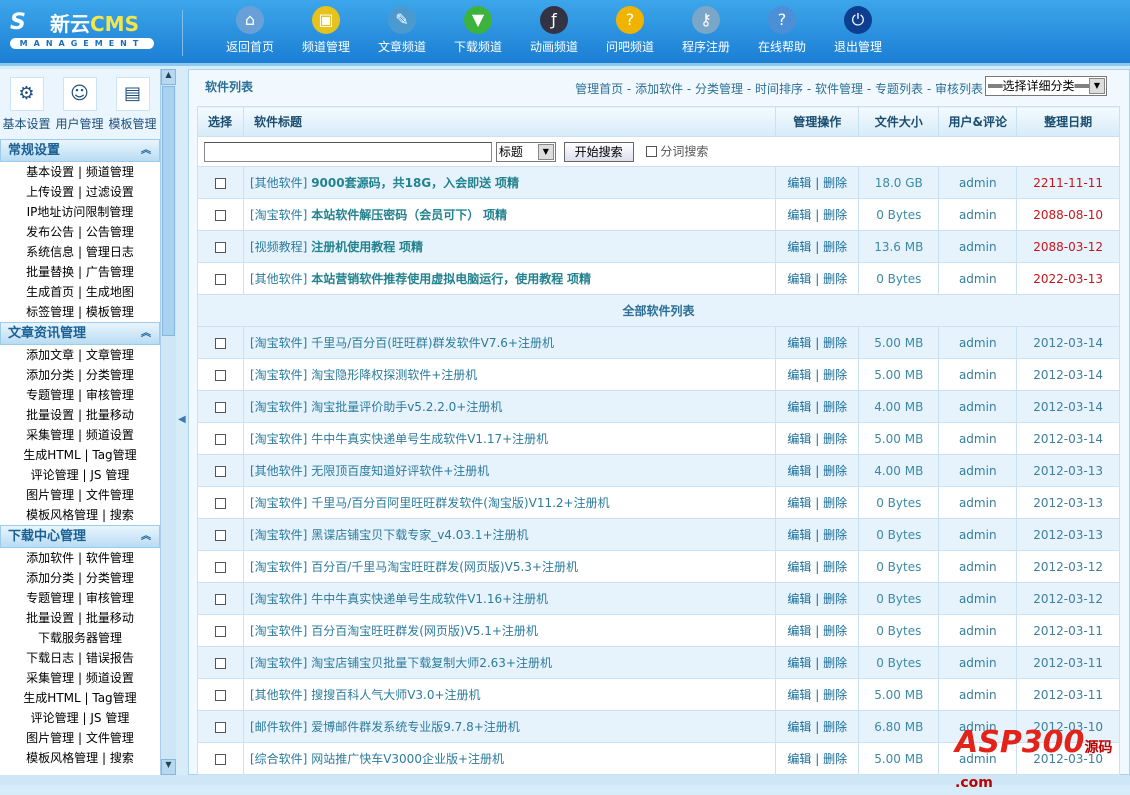  Describe the element at coordinates (554, 29) in the screenshot. I see `nav-item: ƒ 动画频道` at that location.